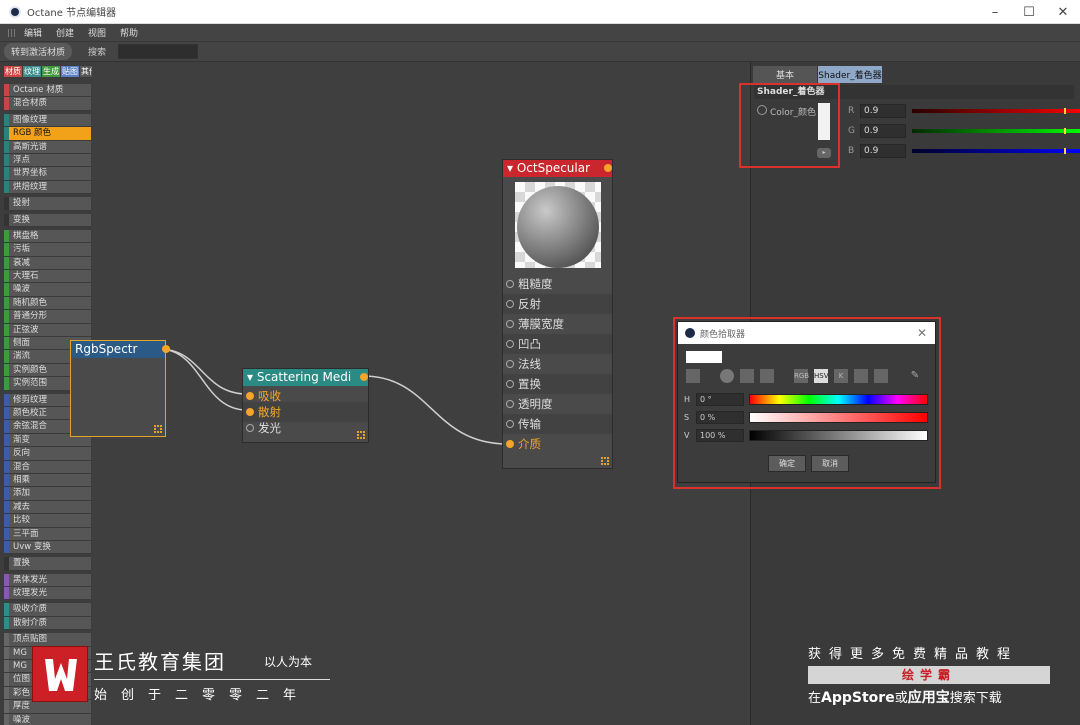 This screenshot has height=725, width=1080. I want to click on palette-item: 纹理发光, so click(47, 594).